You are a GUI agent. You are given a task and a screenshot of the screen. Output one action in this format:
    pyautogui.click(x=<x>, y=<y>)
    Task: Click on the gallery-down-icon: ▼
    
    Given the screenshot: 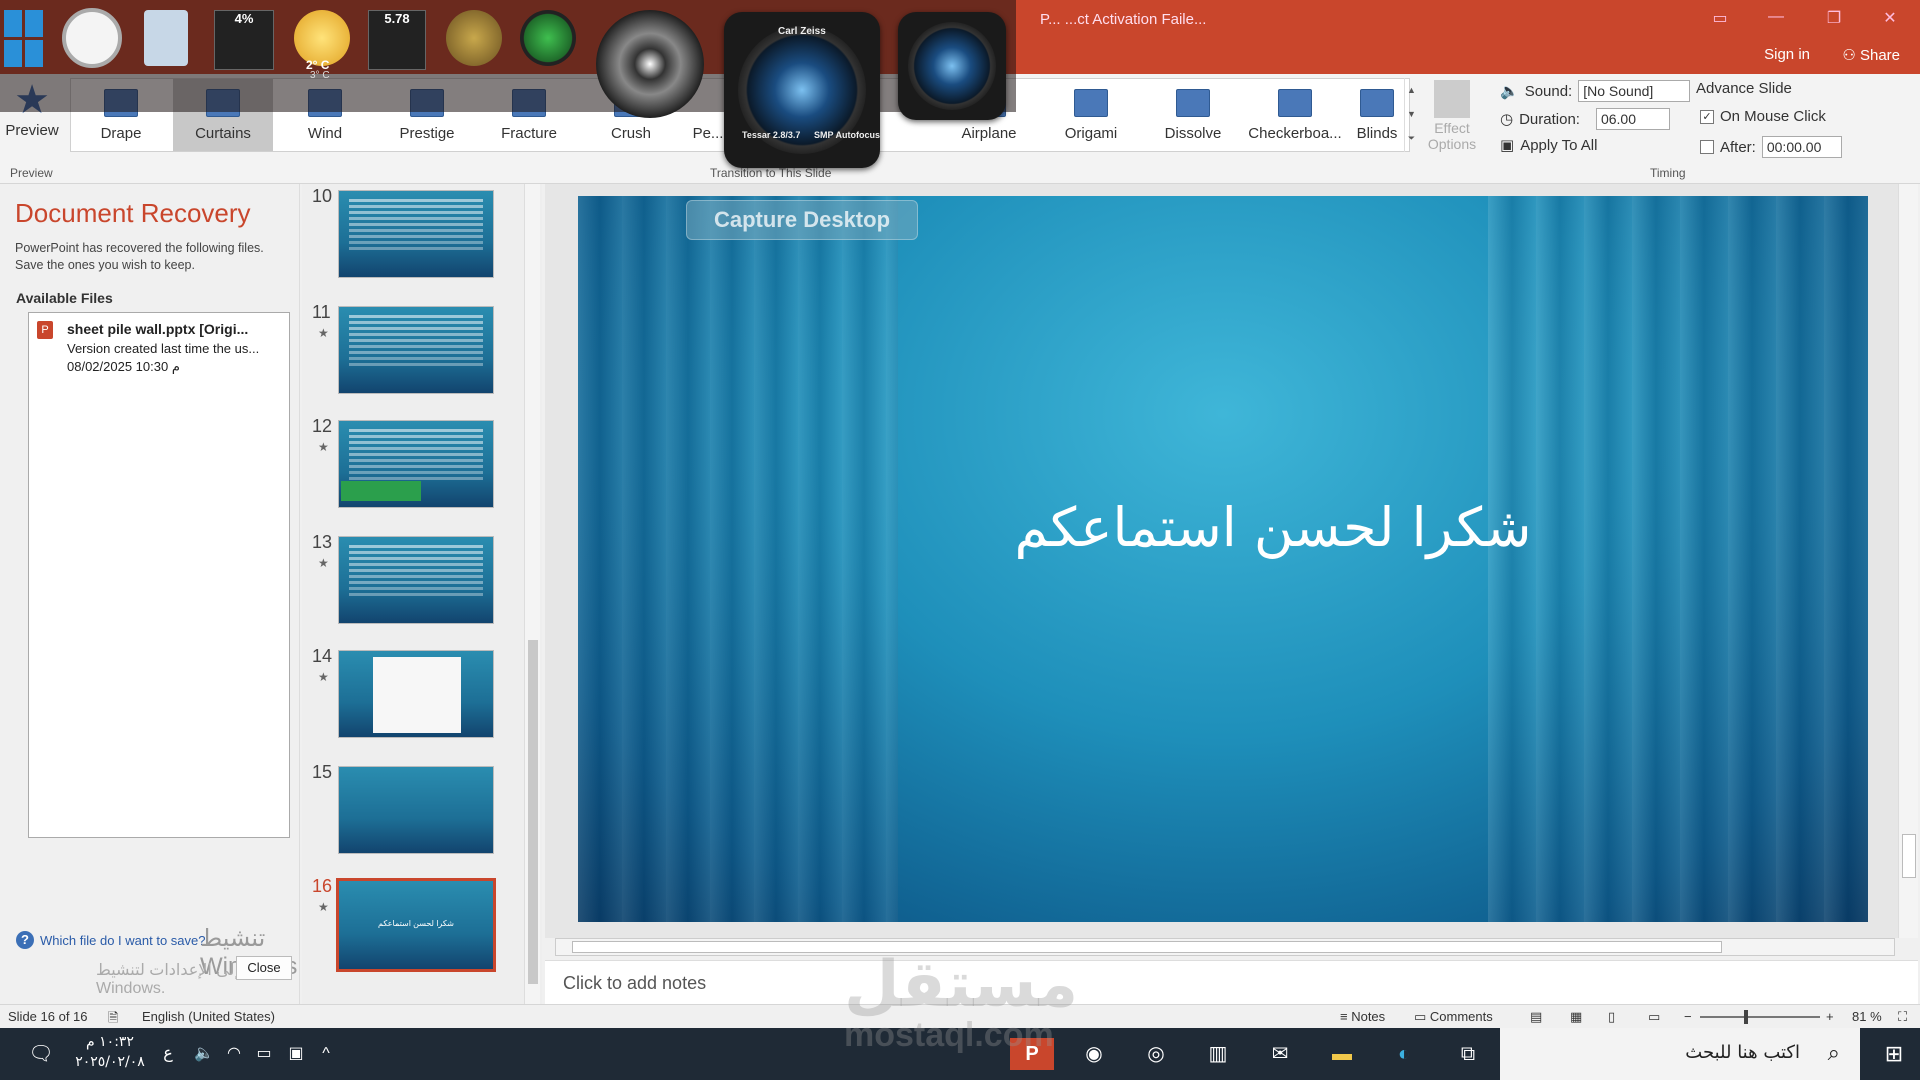 What is the action you would take?
    pyautogui.click(x=1411, y=114)
    